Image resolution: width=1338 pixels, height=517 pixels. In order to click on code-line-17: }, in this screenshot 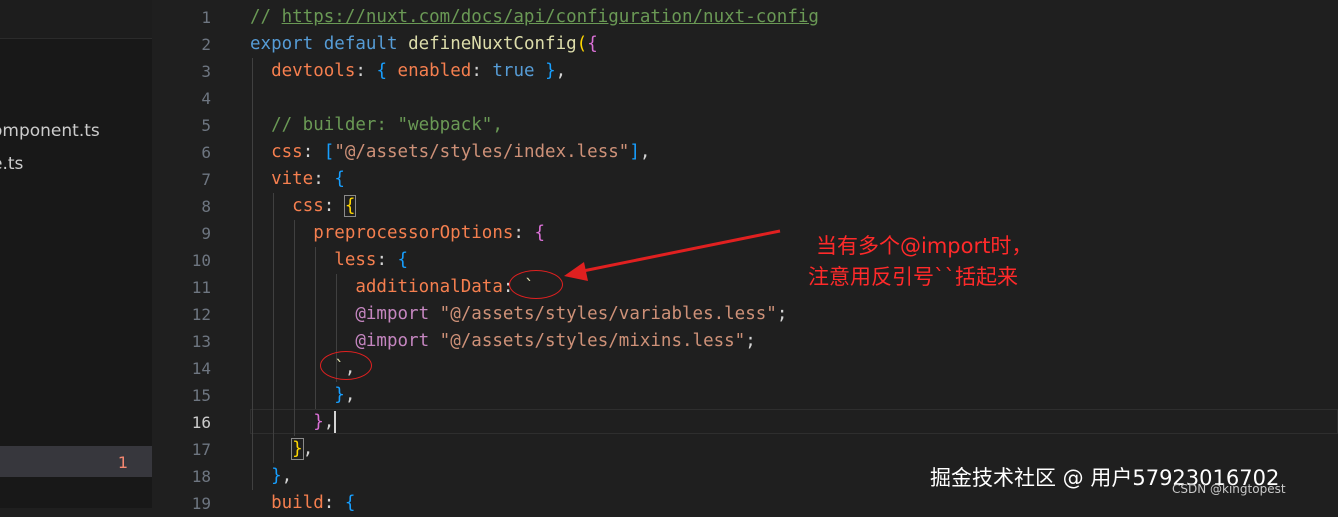, I will do `click(302, 449)`.